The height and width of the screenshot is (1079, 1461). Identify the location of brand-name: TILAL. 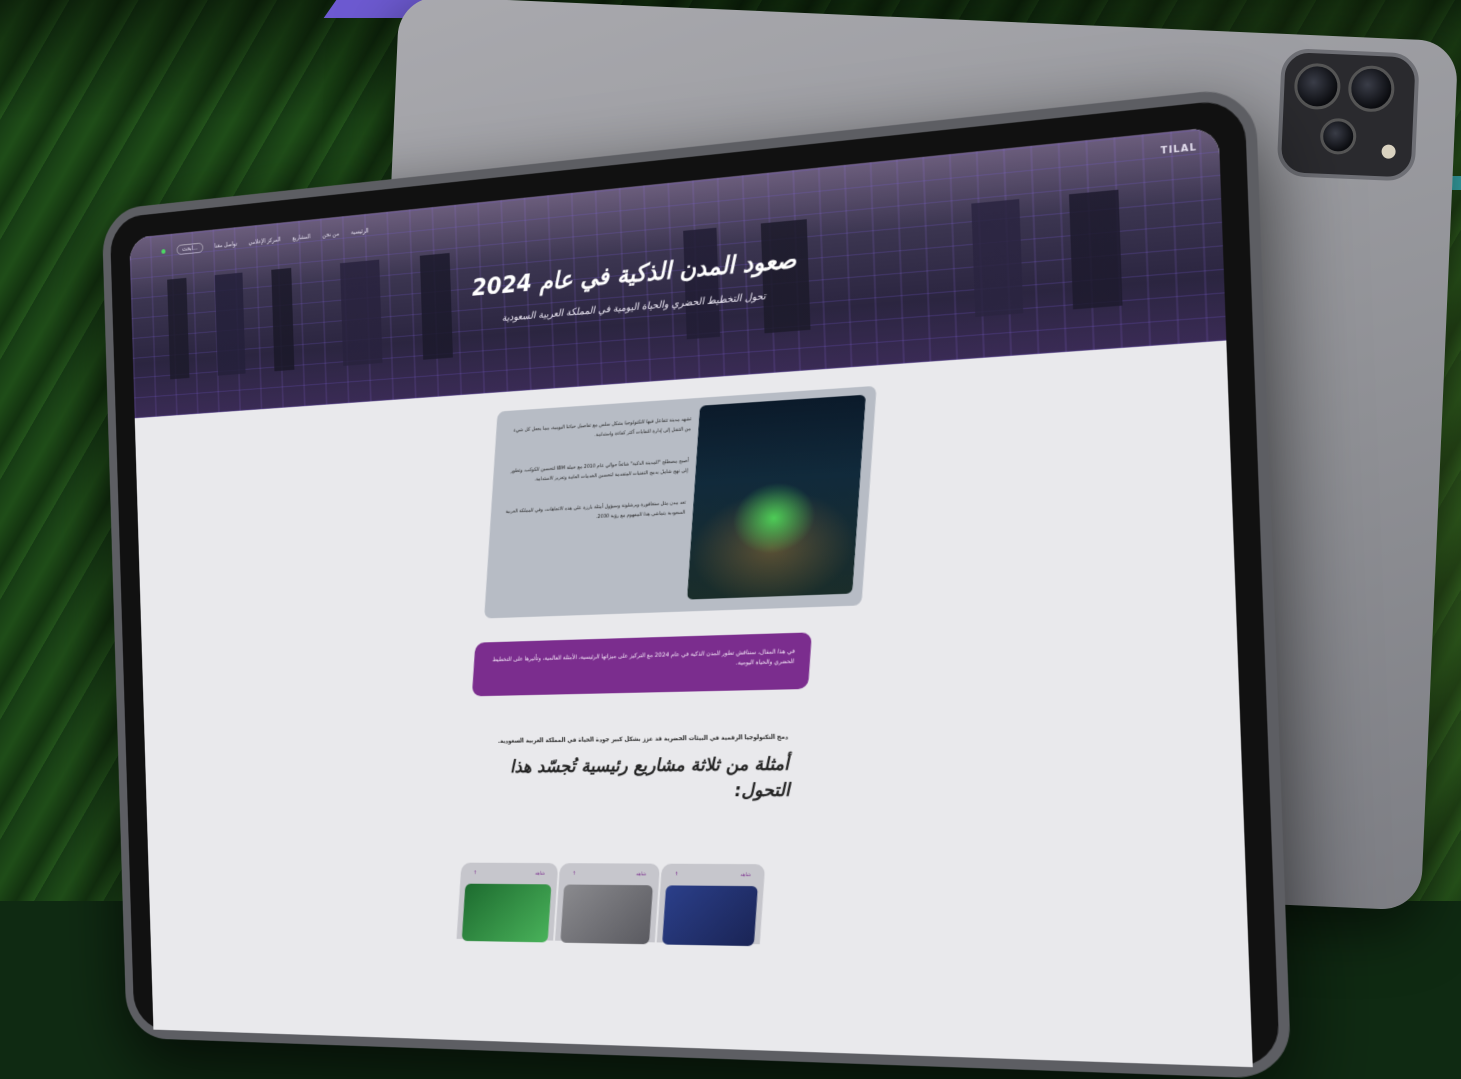
(1179, 149).